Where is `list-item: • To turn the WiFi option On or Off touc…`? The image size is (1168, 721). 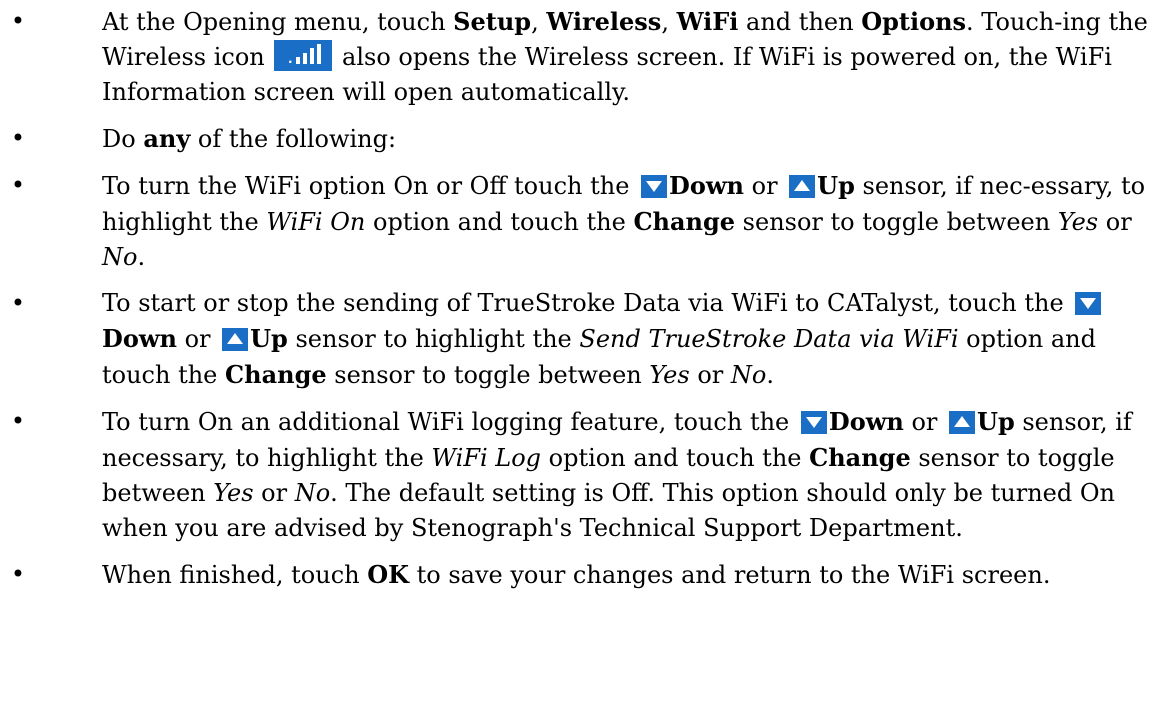
list-item: • To turn the WiFi option On or Off touc… is located at coordinates (584, 221).